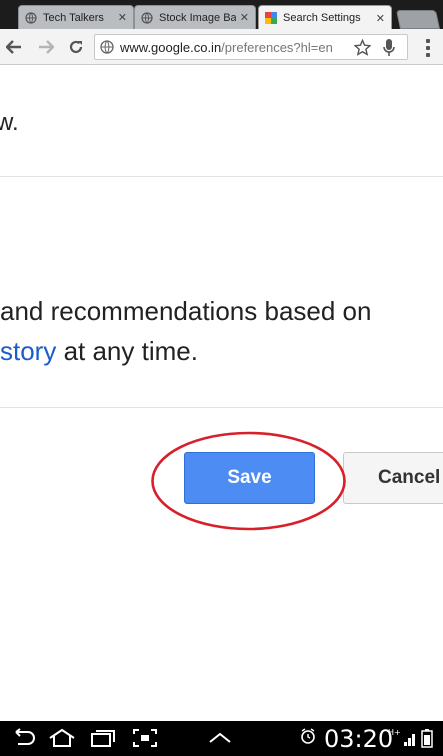 This screenshot has width=443, height=756. What do you see at coordinates (394, 732) in the screenshot?
I see `network-type-label: H+` at bounding box center [394, 732].